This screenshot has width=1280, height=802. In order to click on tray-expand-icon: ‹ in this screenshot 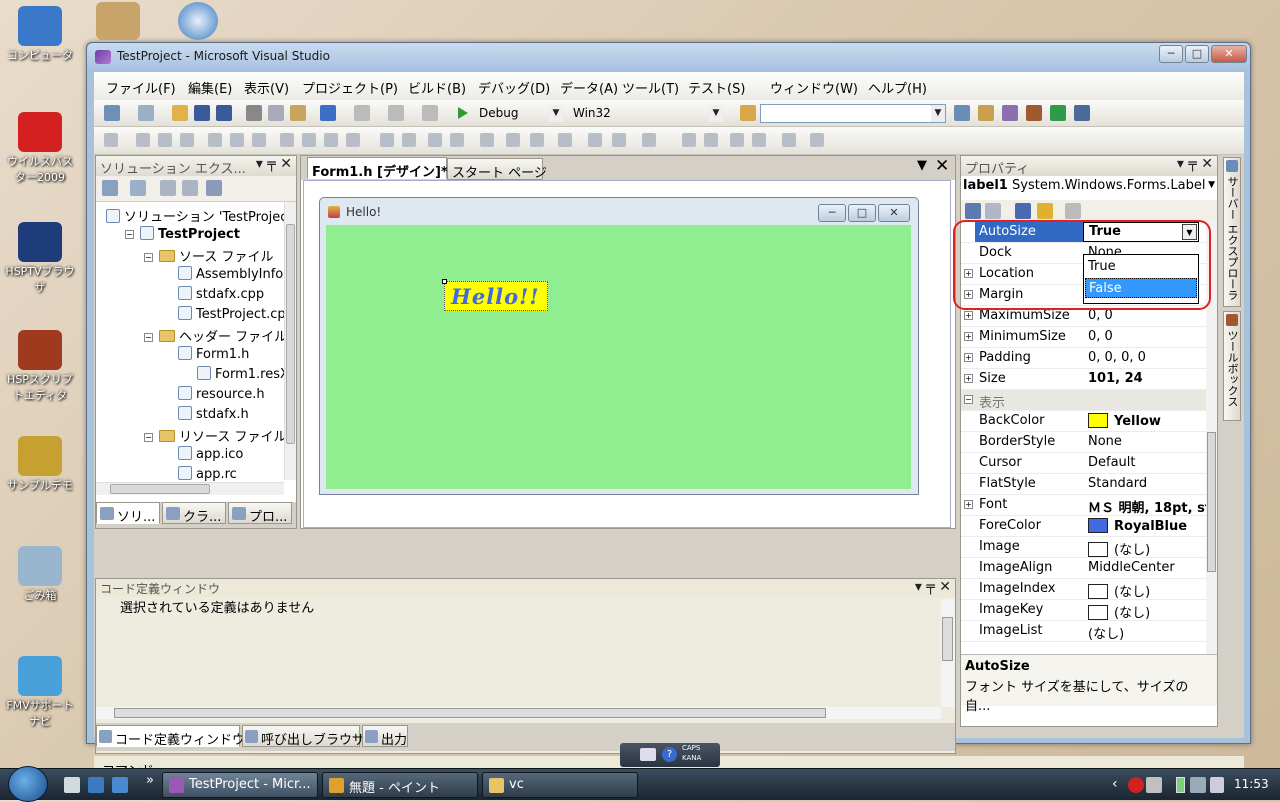, I will do `click(1115, 784)`.